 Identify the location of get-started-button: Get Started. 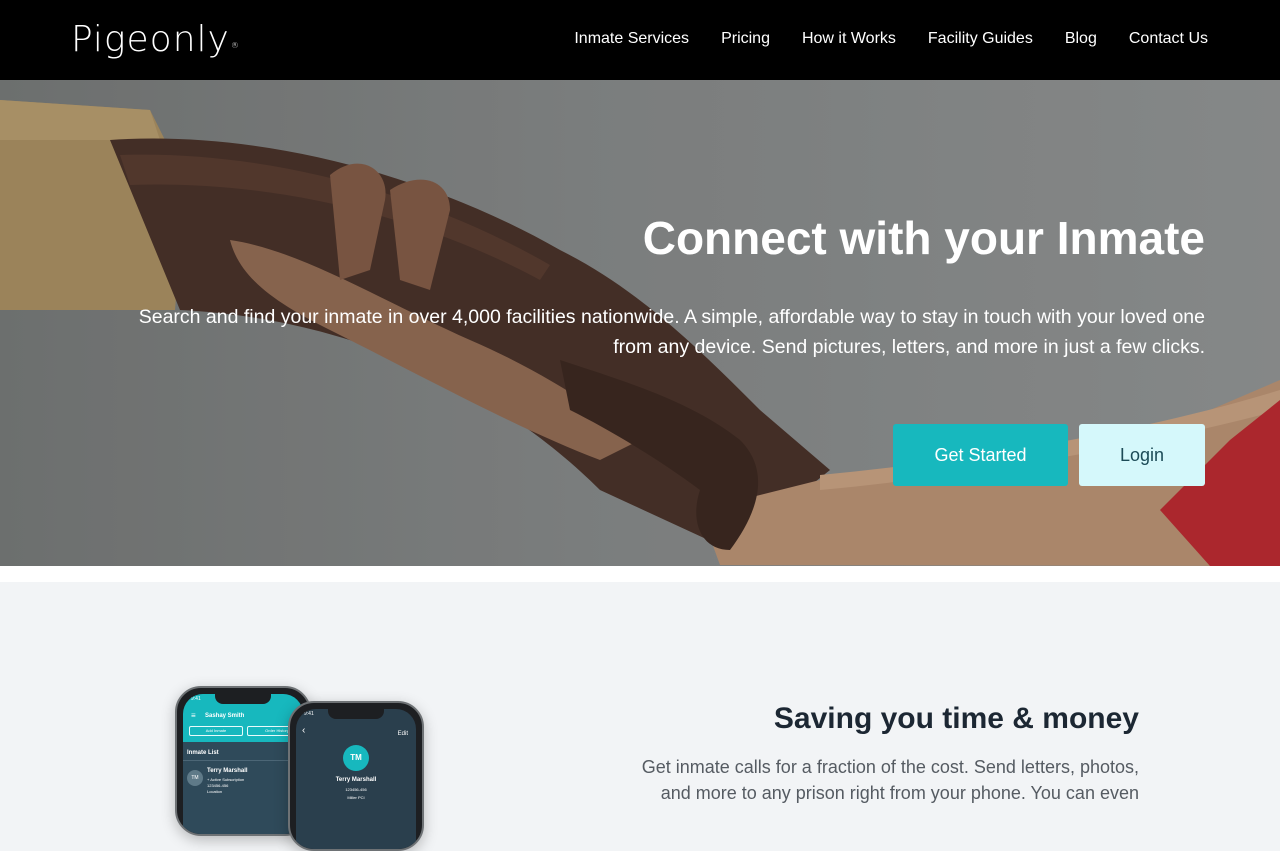
(980, 455).